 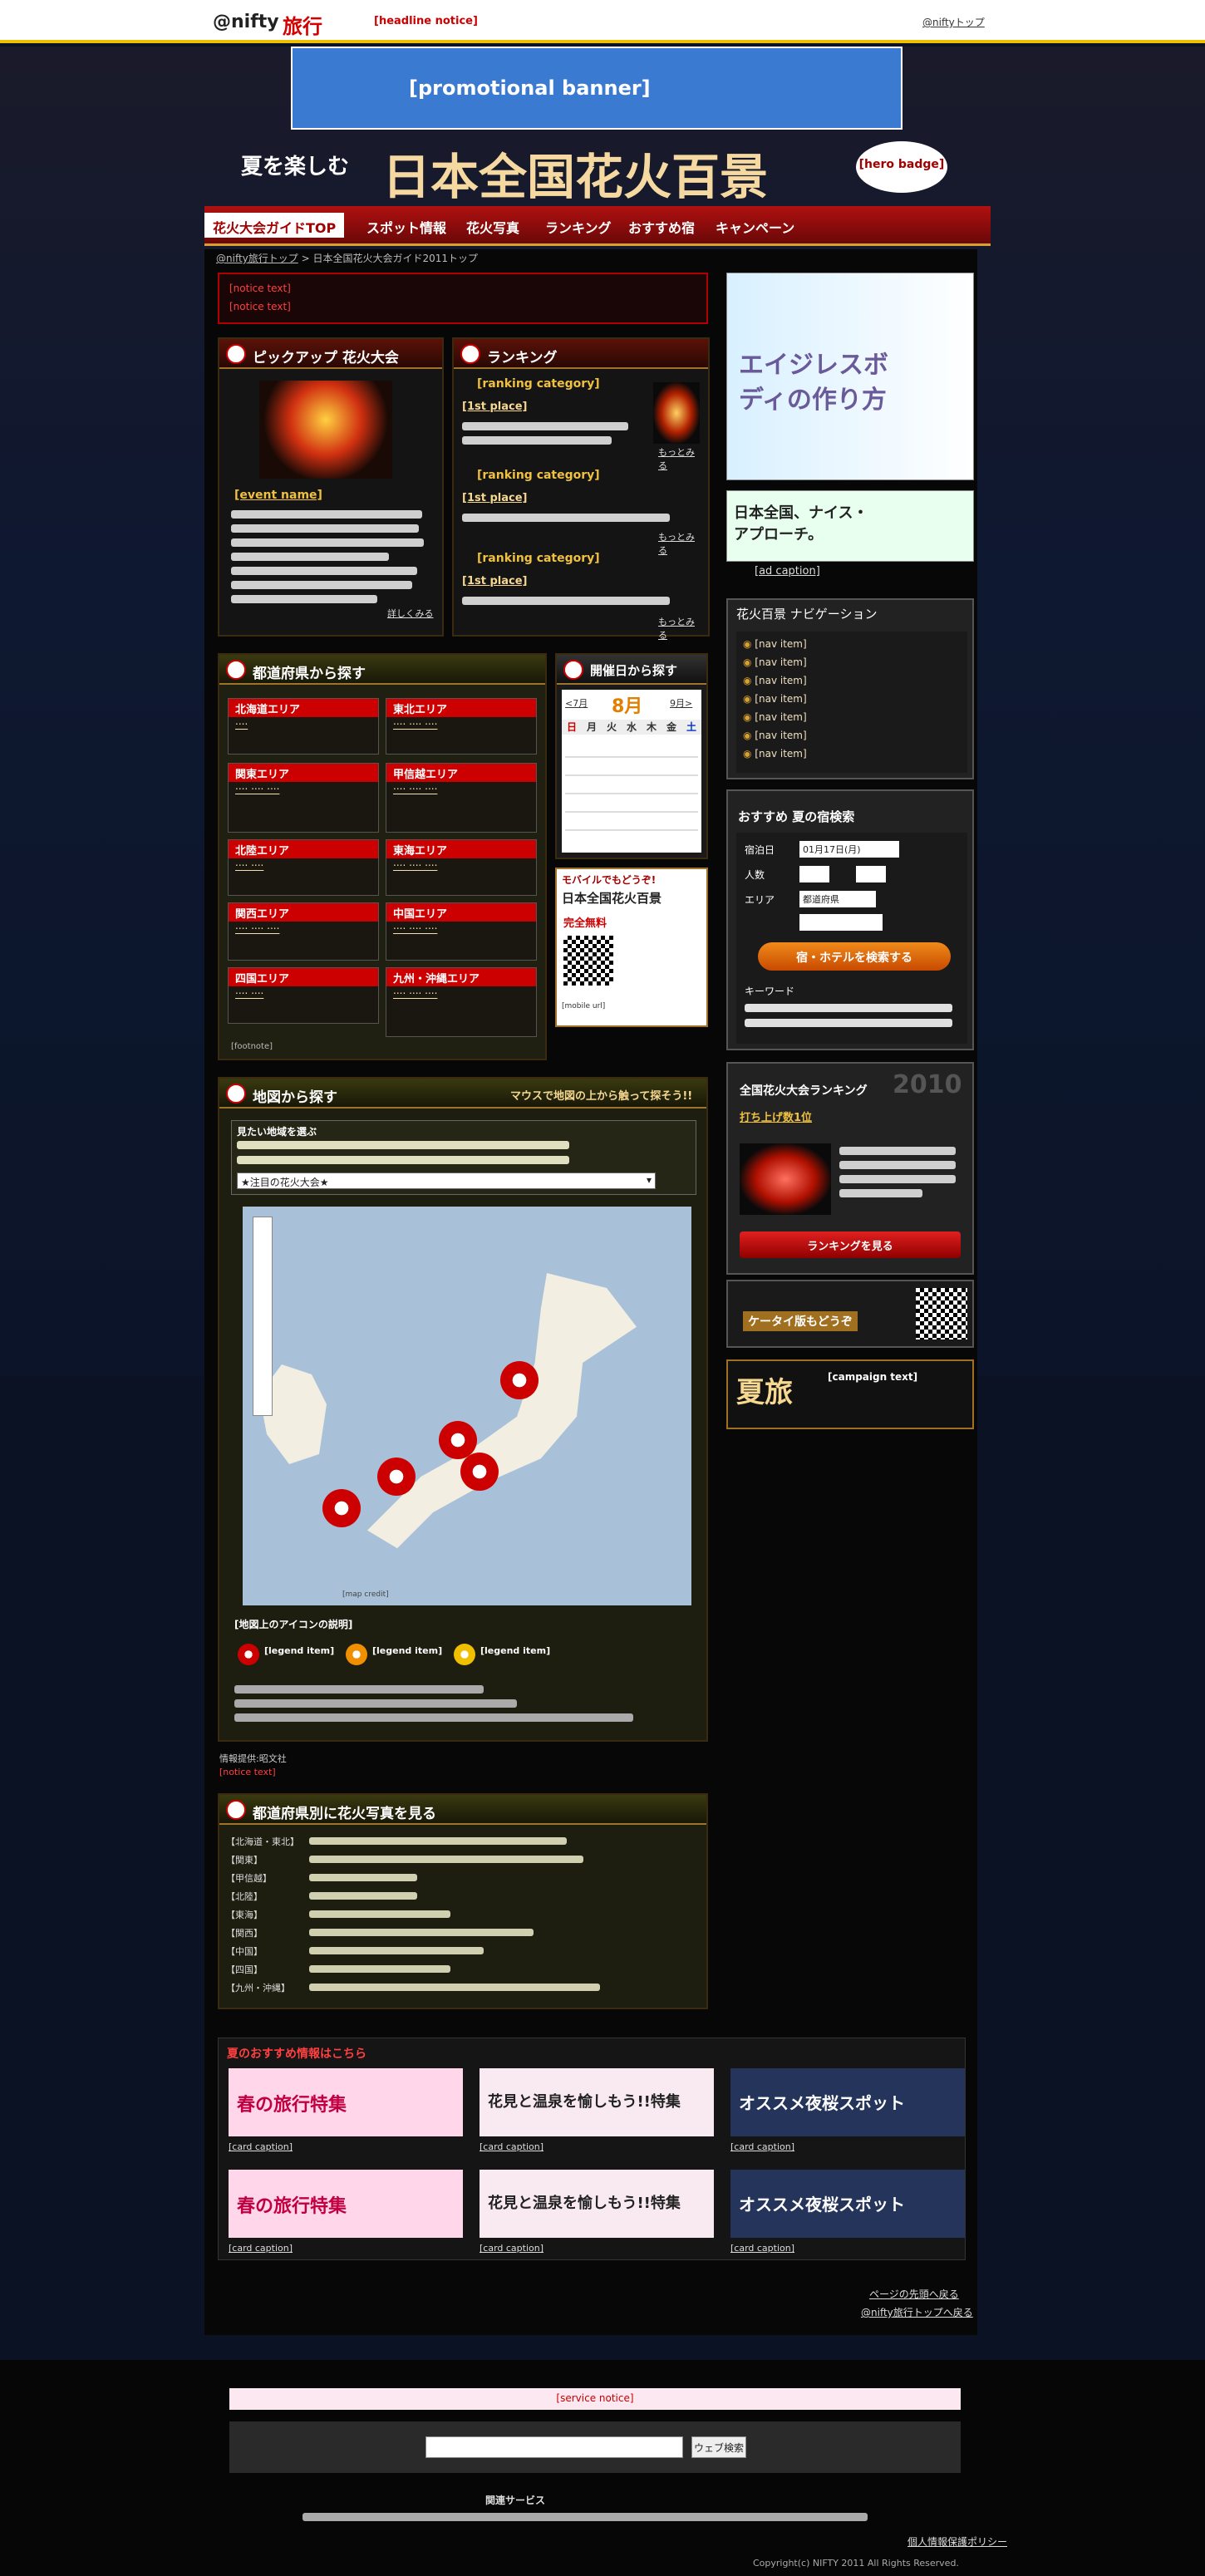 What do you see at coordinates (914, 2294) in the screenshot?
I see `back-to-top-link: ページの先頭へ戻る` at bounding box center [914, 2294].